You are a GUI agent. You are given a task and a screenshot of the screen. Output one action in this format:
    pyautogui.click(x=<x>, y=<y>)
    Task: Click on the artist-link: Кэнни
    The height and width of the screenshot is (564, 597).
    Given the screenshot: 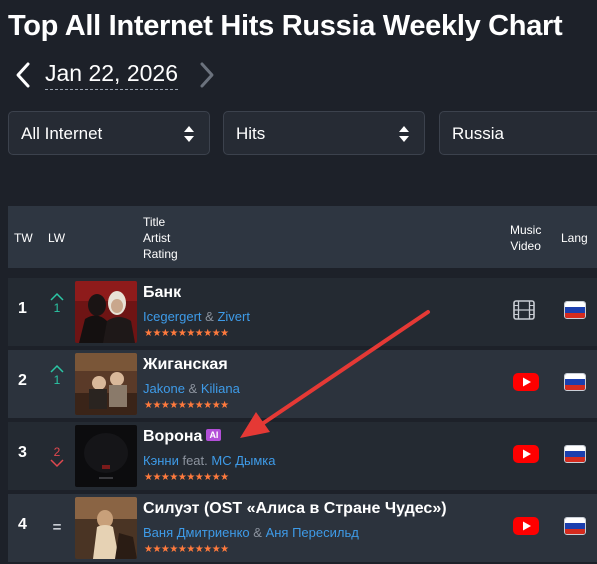 What is the action you would take?
    pyautogui.click(x=161, y=460)
    